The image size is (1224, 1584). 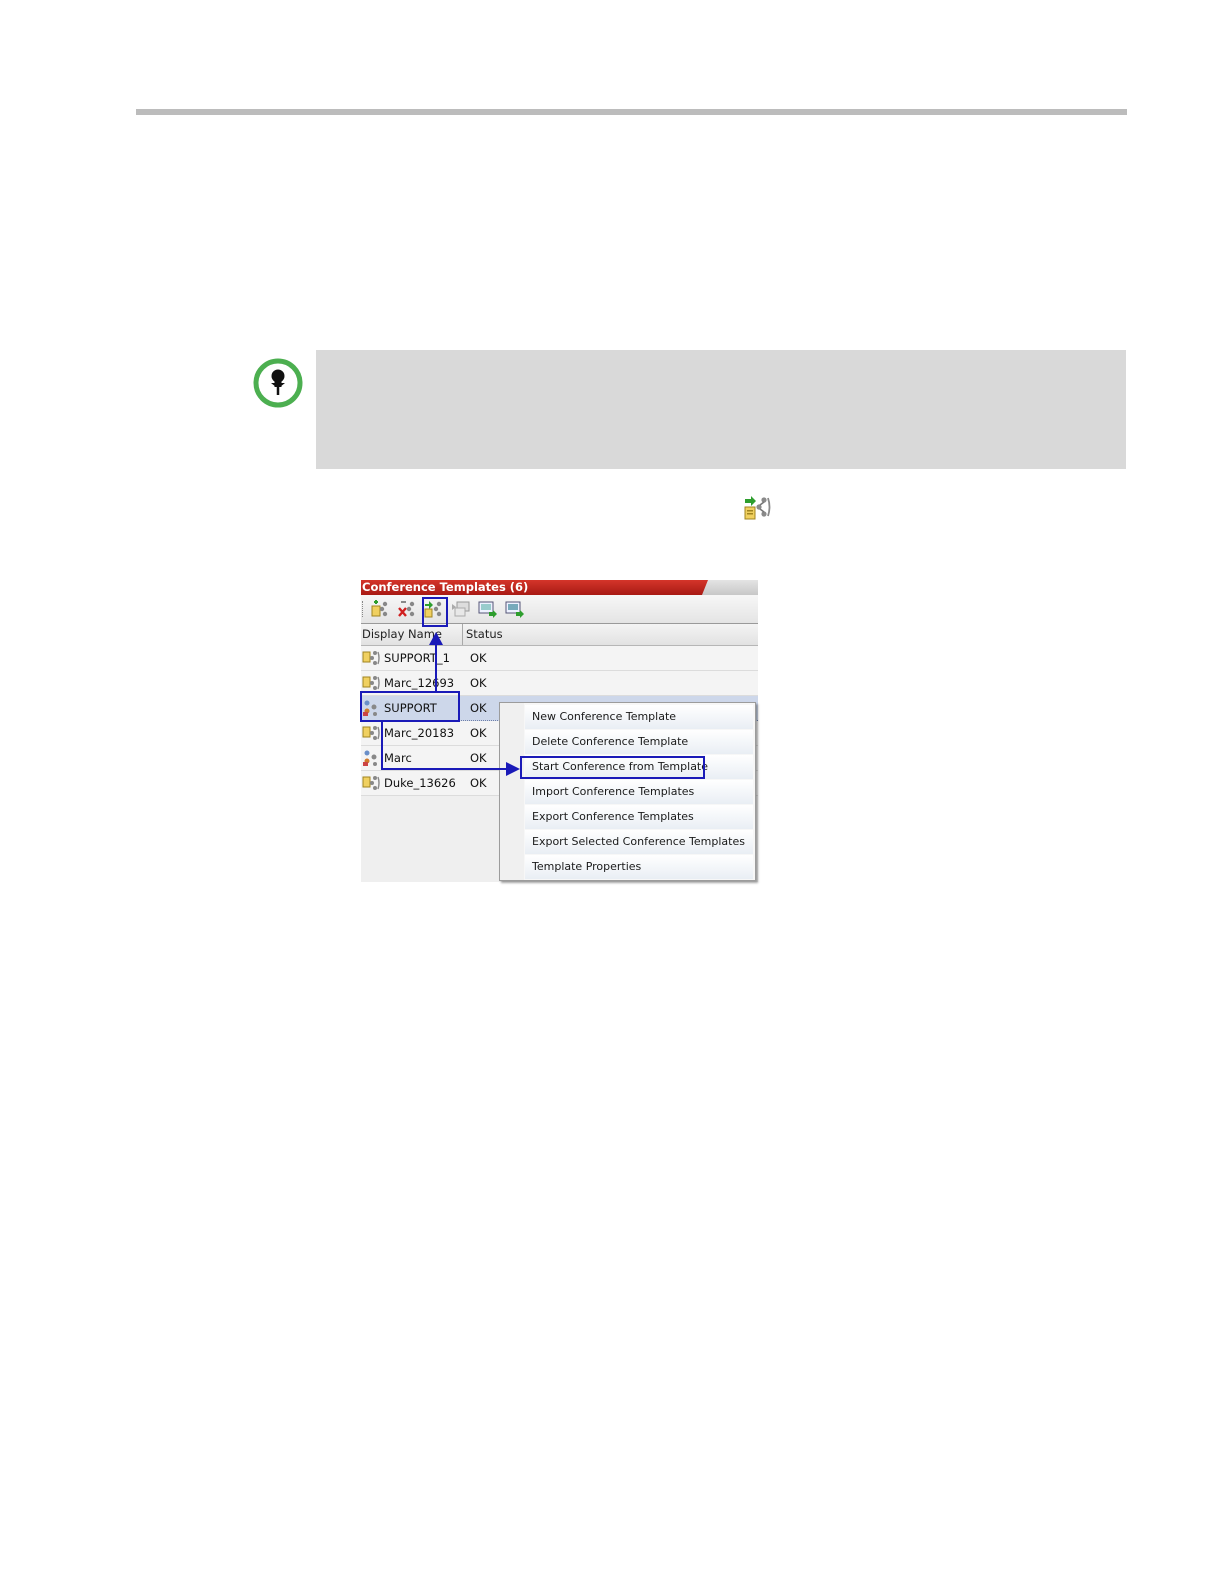 What do you see at coordinates (445, 587) in the screenshot?
I see `panel-title: Conference Templates (6)` at bounding box center [445, 587].